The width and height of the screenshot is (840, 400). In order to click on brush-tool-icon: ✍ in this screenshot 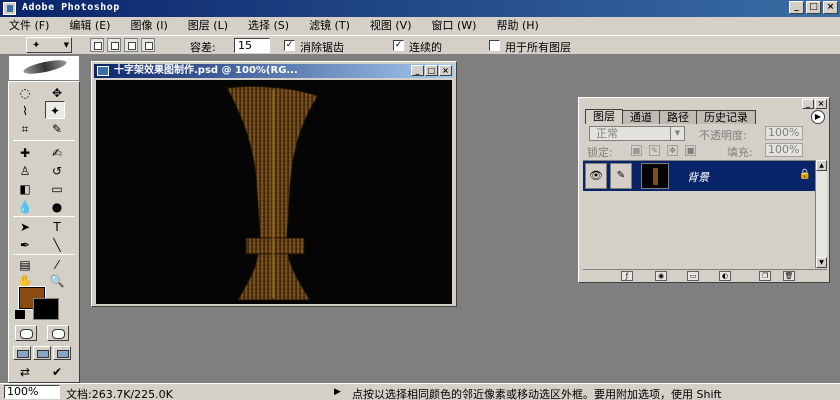, I will do `click(57, 153)`.